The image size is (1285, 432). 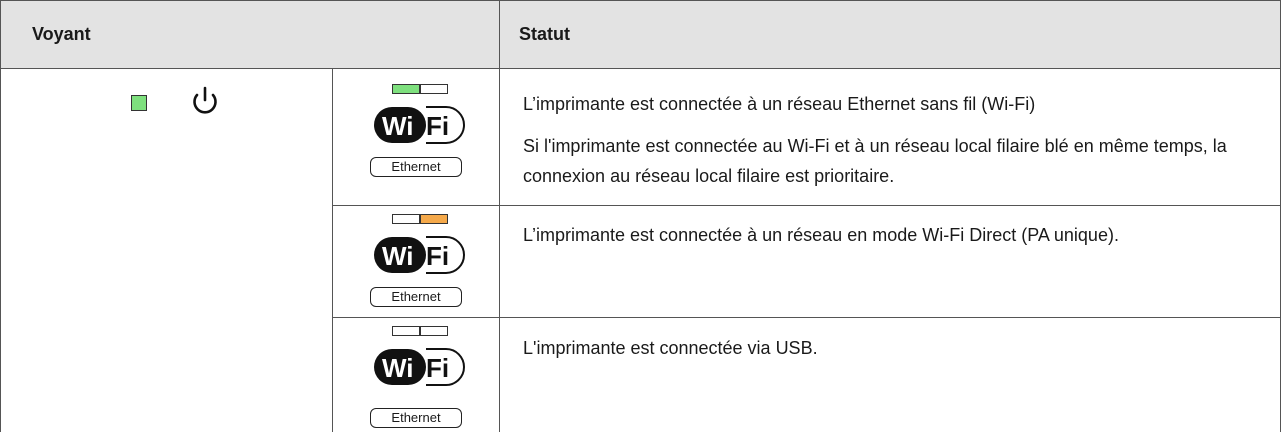 What do you see at coordinates (139, 103) in the screenshot?
I see `power-led-indicator` at bounding box center [139, 103].